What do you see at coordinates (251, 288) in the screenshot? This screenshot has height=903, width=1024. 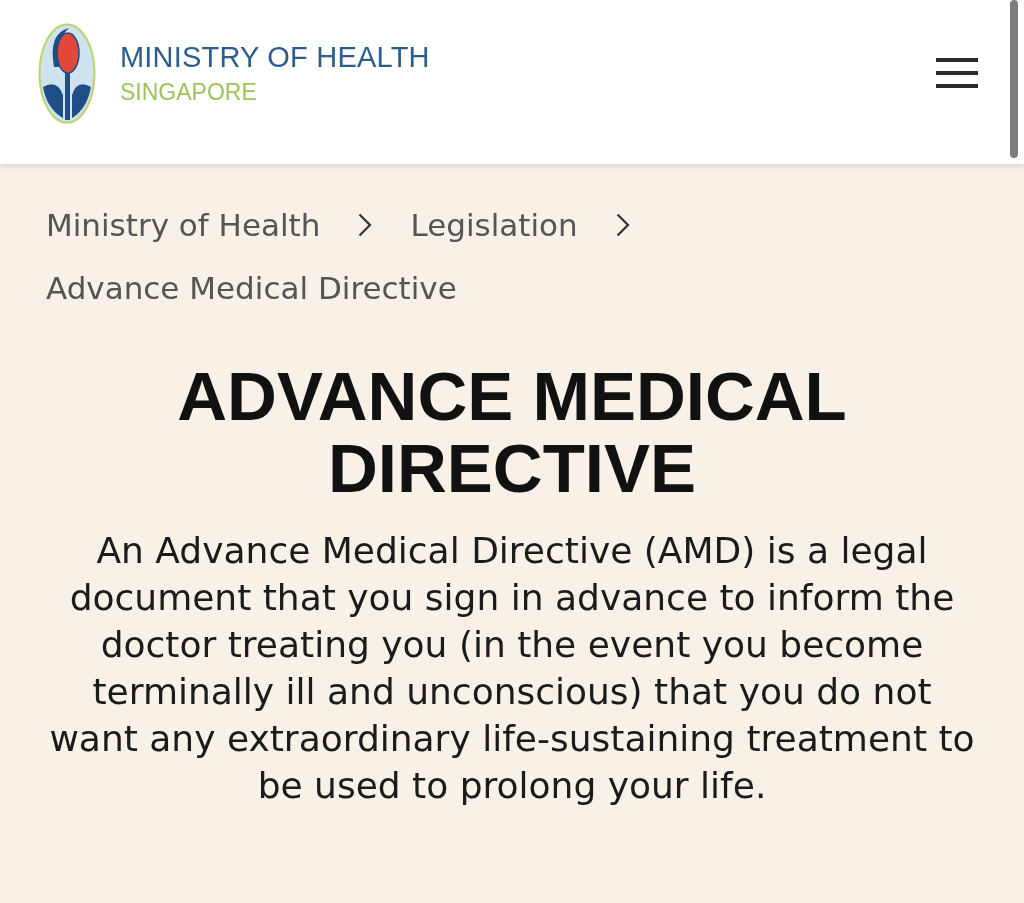 I see `breadcrumb-current: Advance Medical Directive` at bounding box center [251, 288].